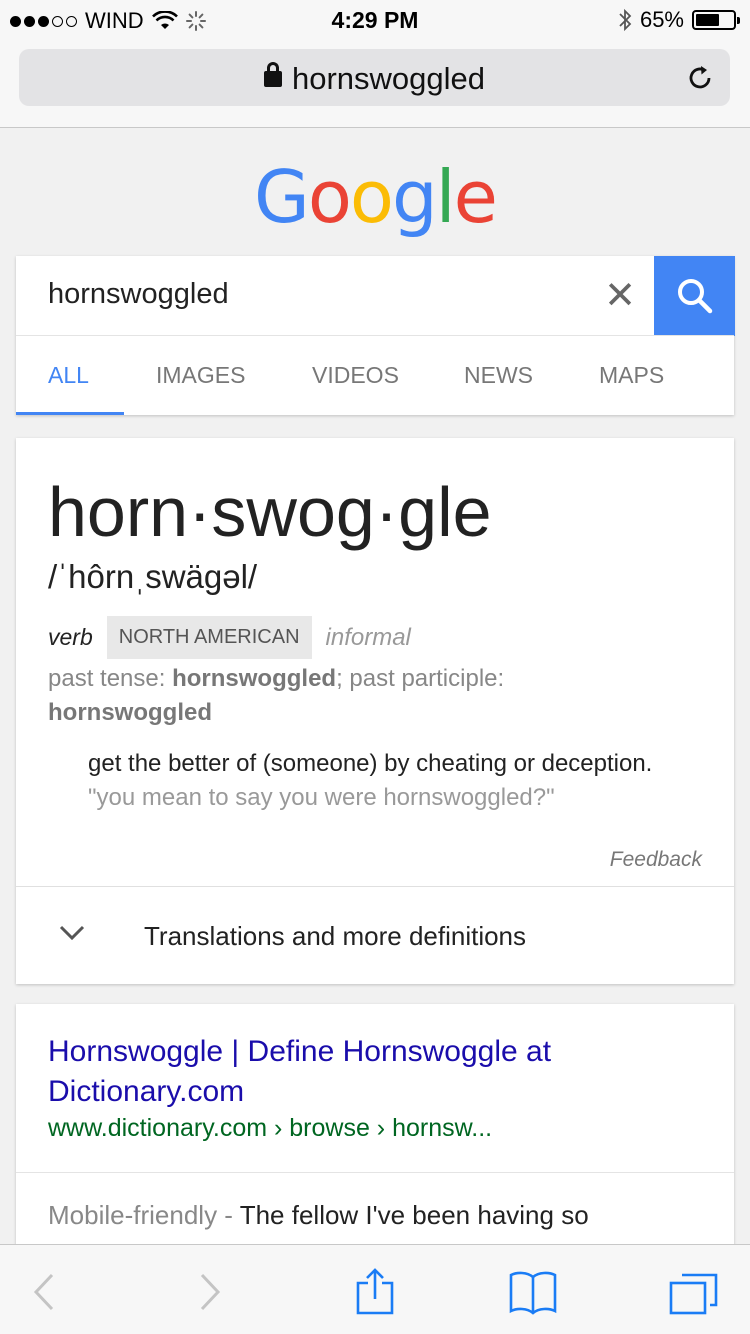 Image resolution: width=750 pixels, height=1334 pixels. Describe the element at coordinates (533, 1292) in the screenshot. I see `bookmarks-icon` at that location.